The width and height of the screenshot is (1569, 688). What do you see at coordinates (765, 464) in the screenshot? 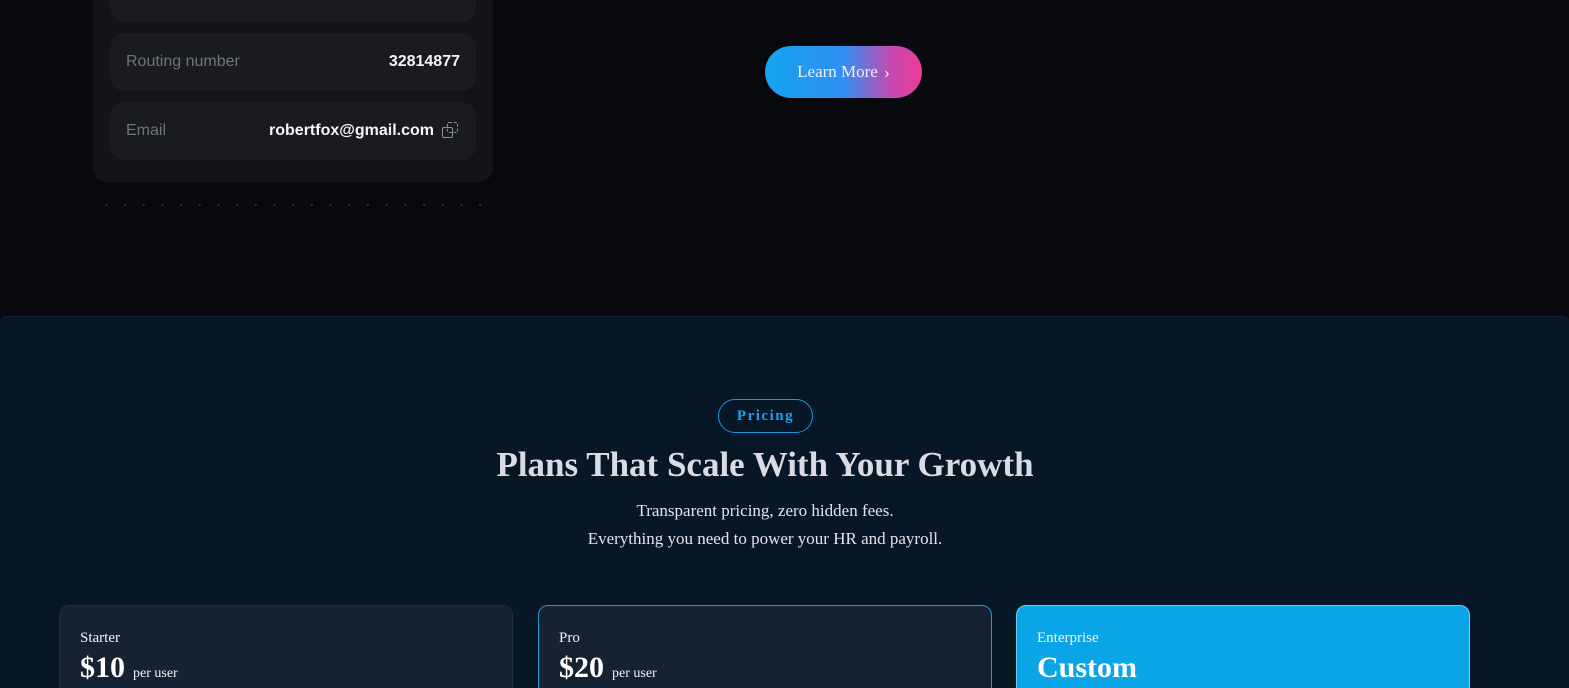
I see `pricing-title: Plans That Scale With Your Growth` at bounding box center [765, 464].